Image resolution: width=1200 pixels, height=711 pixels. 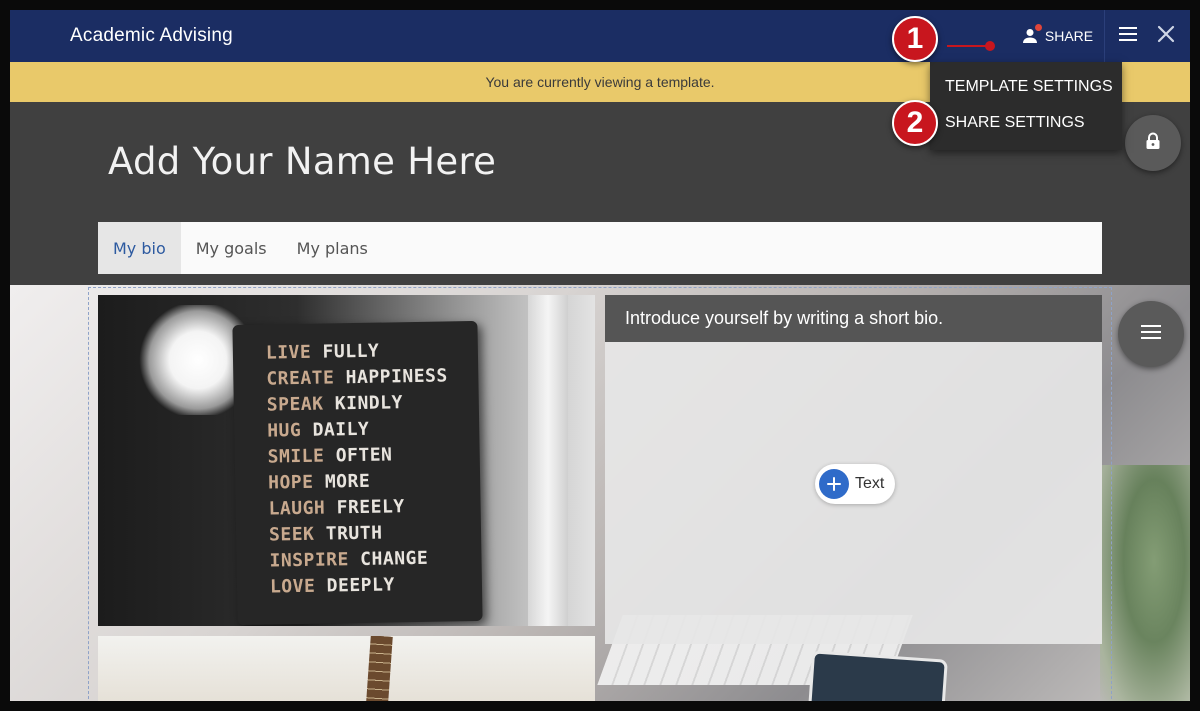 I want to click on callout-badge-1: 1, so click(x=915, y=39).